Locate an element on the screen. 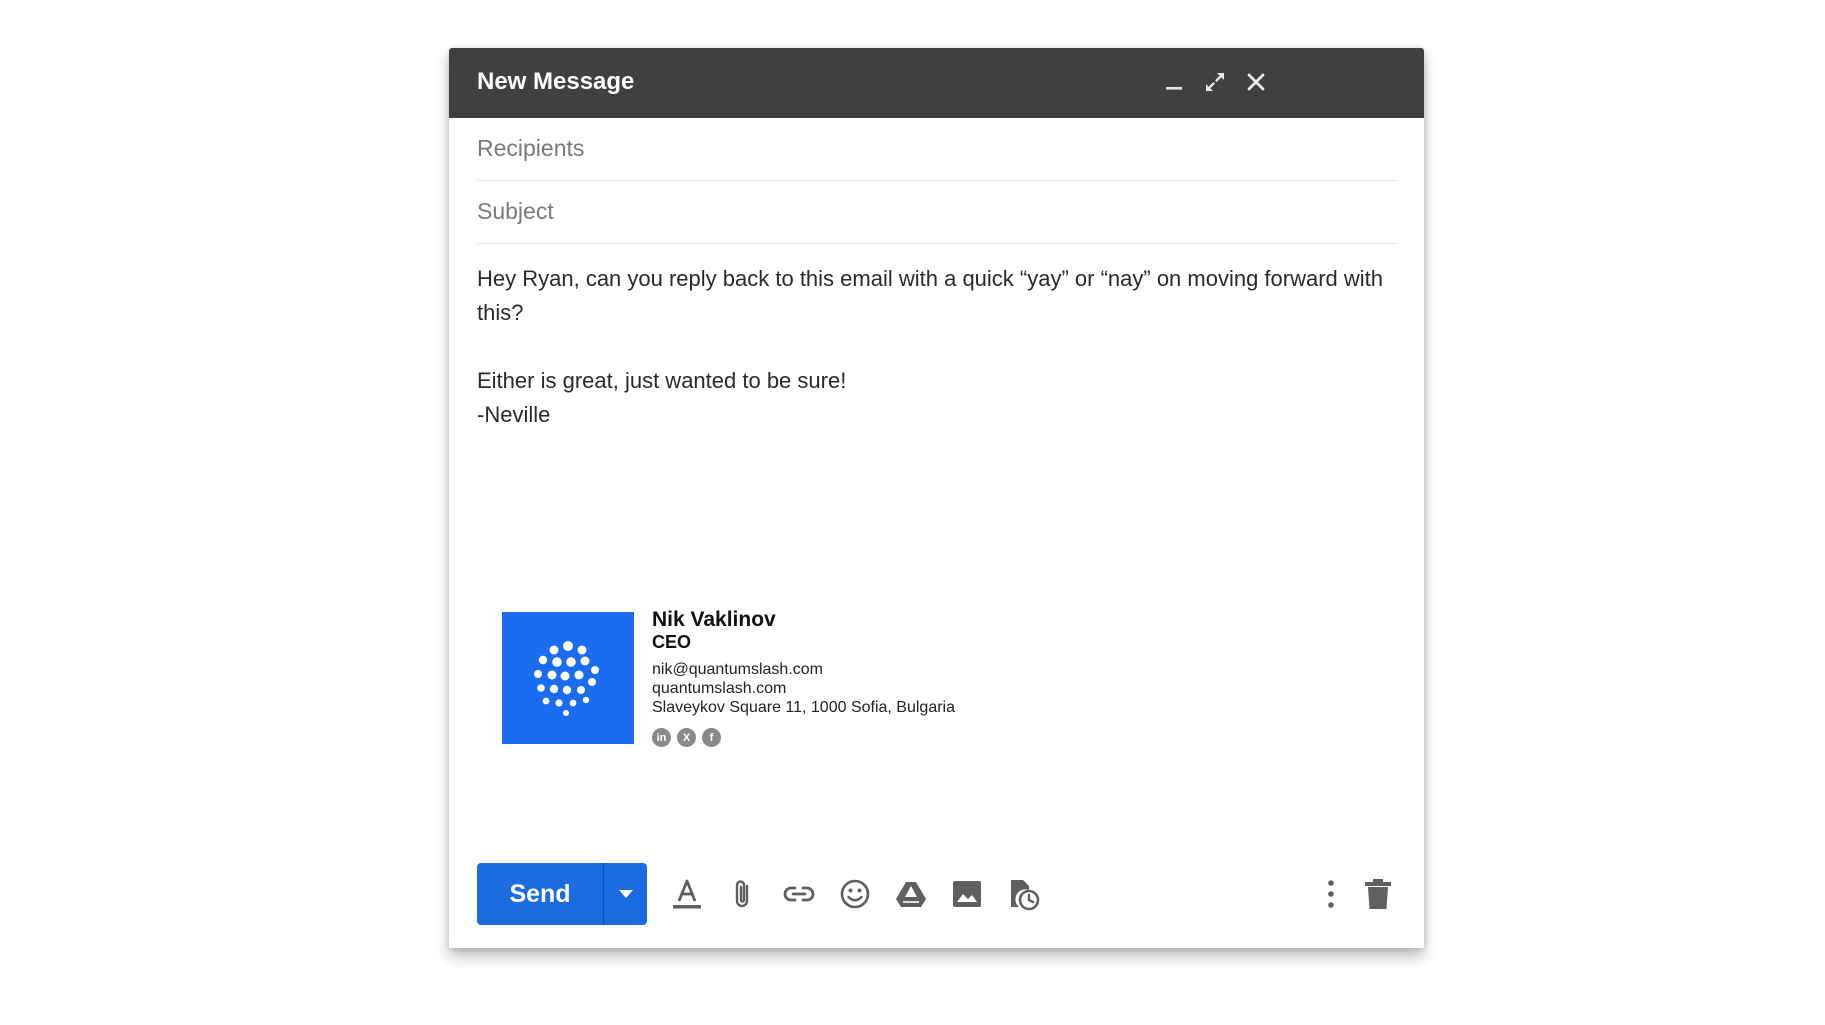 This screenshot has height=1025, width=1825. insert-photo-button is located at coordinates (967, 894).